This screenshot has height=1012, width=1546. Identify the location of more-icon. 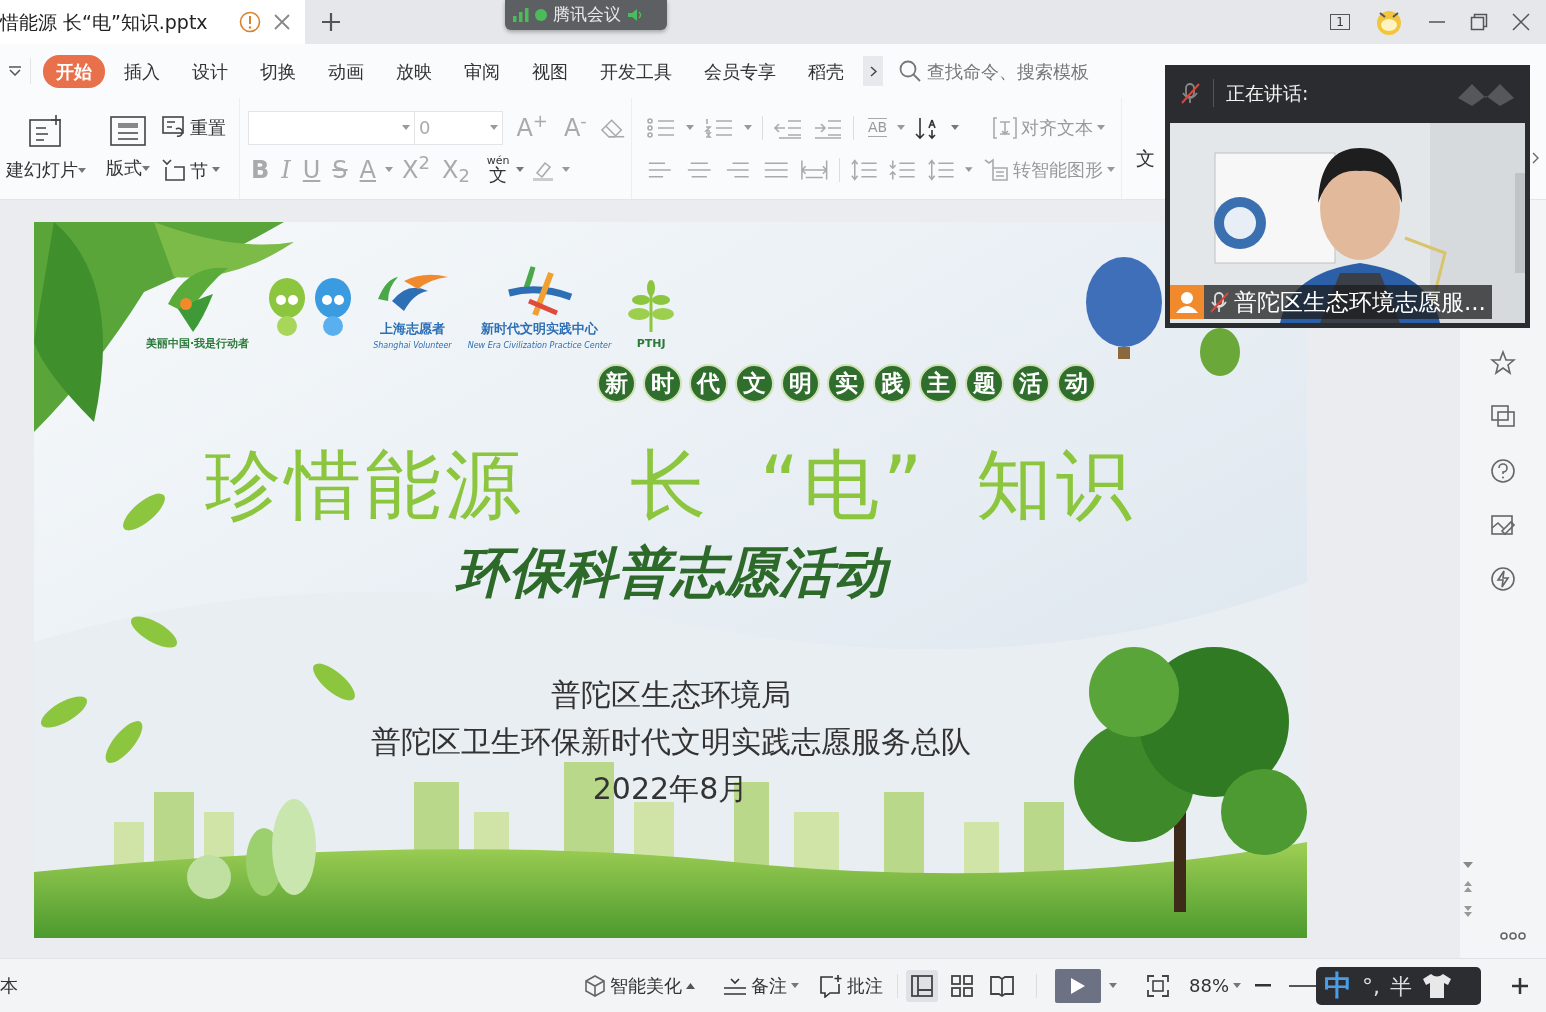
(1513, 936).